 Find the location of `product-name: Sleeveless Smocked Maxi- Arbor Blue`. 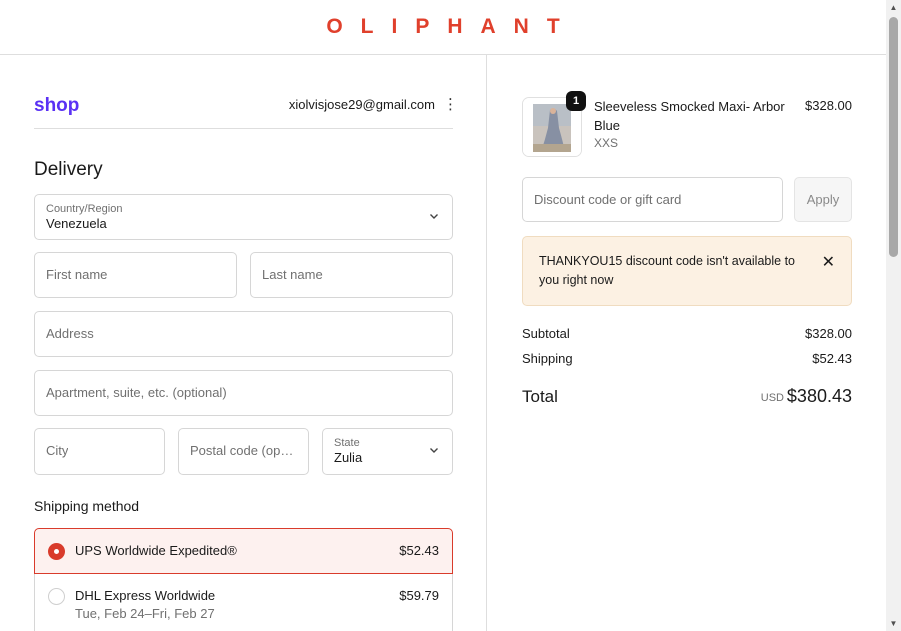

product-name: Sleeveless Smocked Maxi- Arbor Blue is located at coordinates (689, 116).